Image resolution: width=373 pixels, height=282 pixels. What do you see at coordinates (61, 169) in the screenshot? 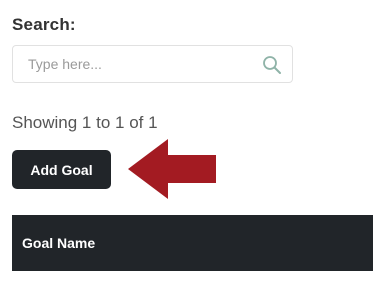
I see `add-goal-button: Add Goal` at bounding box center [61, 169].